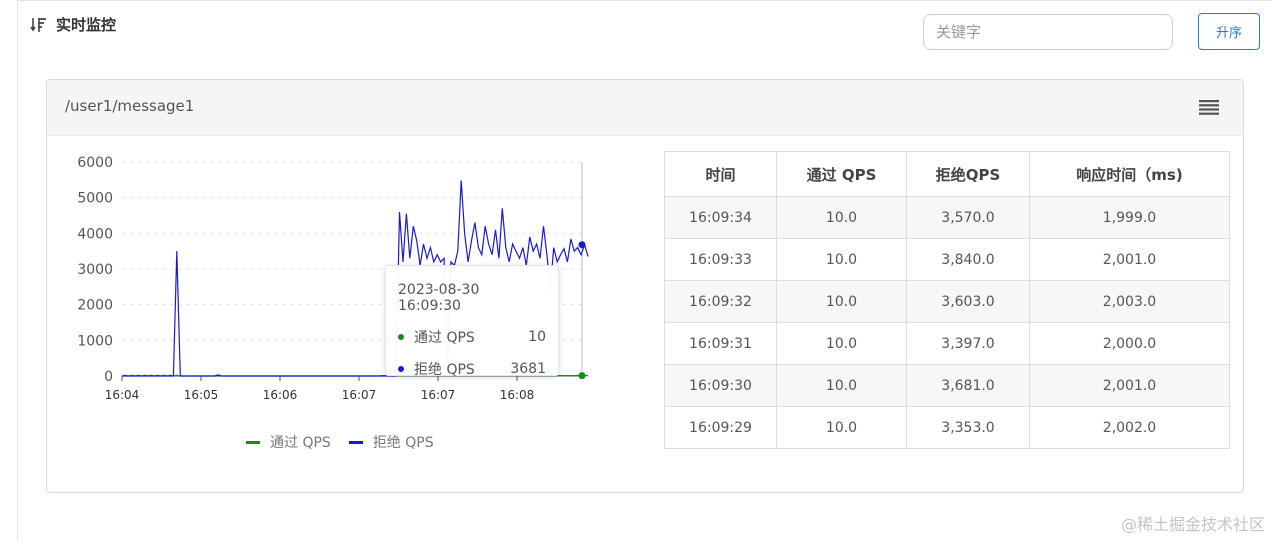  What do you see at coordinates (444, 370) in the screenshot?
I see `tooltip-name-block: 拒绝 QPS` at bounding box center [444, 370].